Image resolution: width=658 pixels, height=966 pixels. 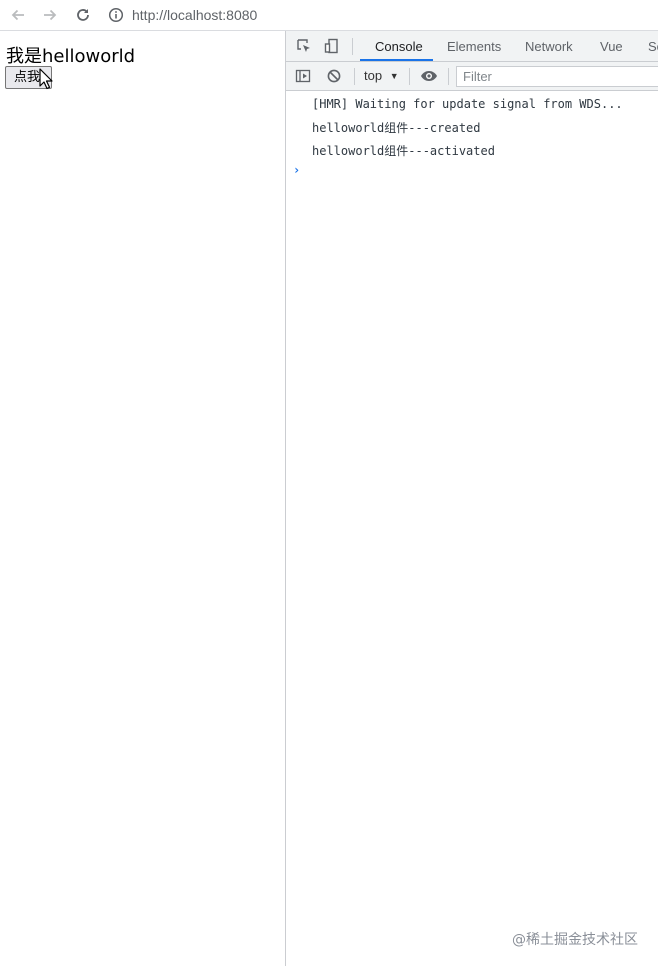 I want to click on forward-arrow-icon, so click(x=50, y=15).